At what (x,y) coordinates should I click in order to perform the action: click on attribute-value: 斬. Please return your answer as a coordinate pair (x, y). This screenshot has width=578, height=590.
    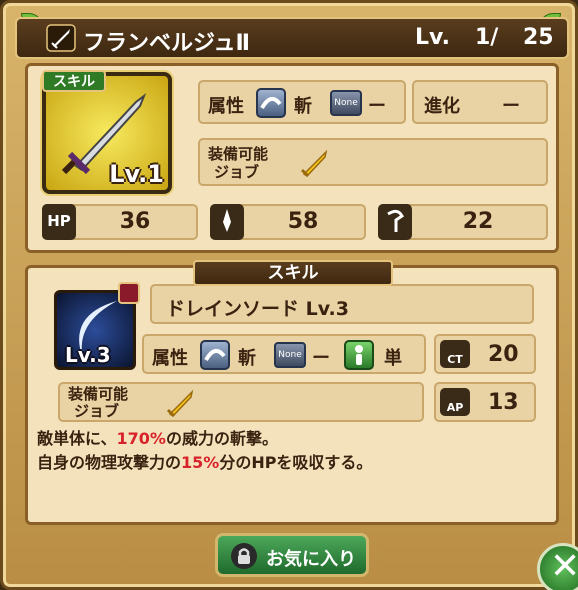
    Looking at the image, I should click on (303, 106).